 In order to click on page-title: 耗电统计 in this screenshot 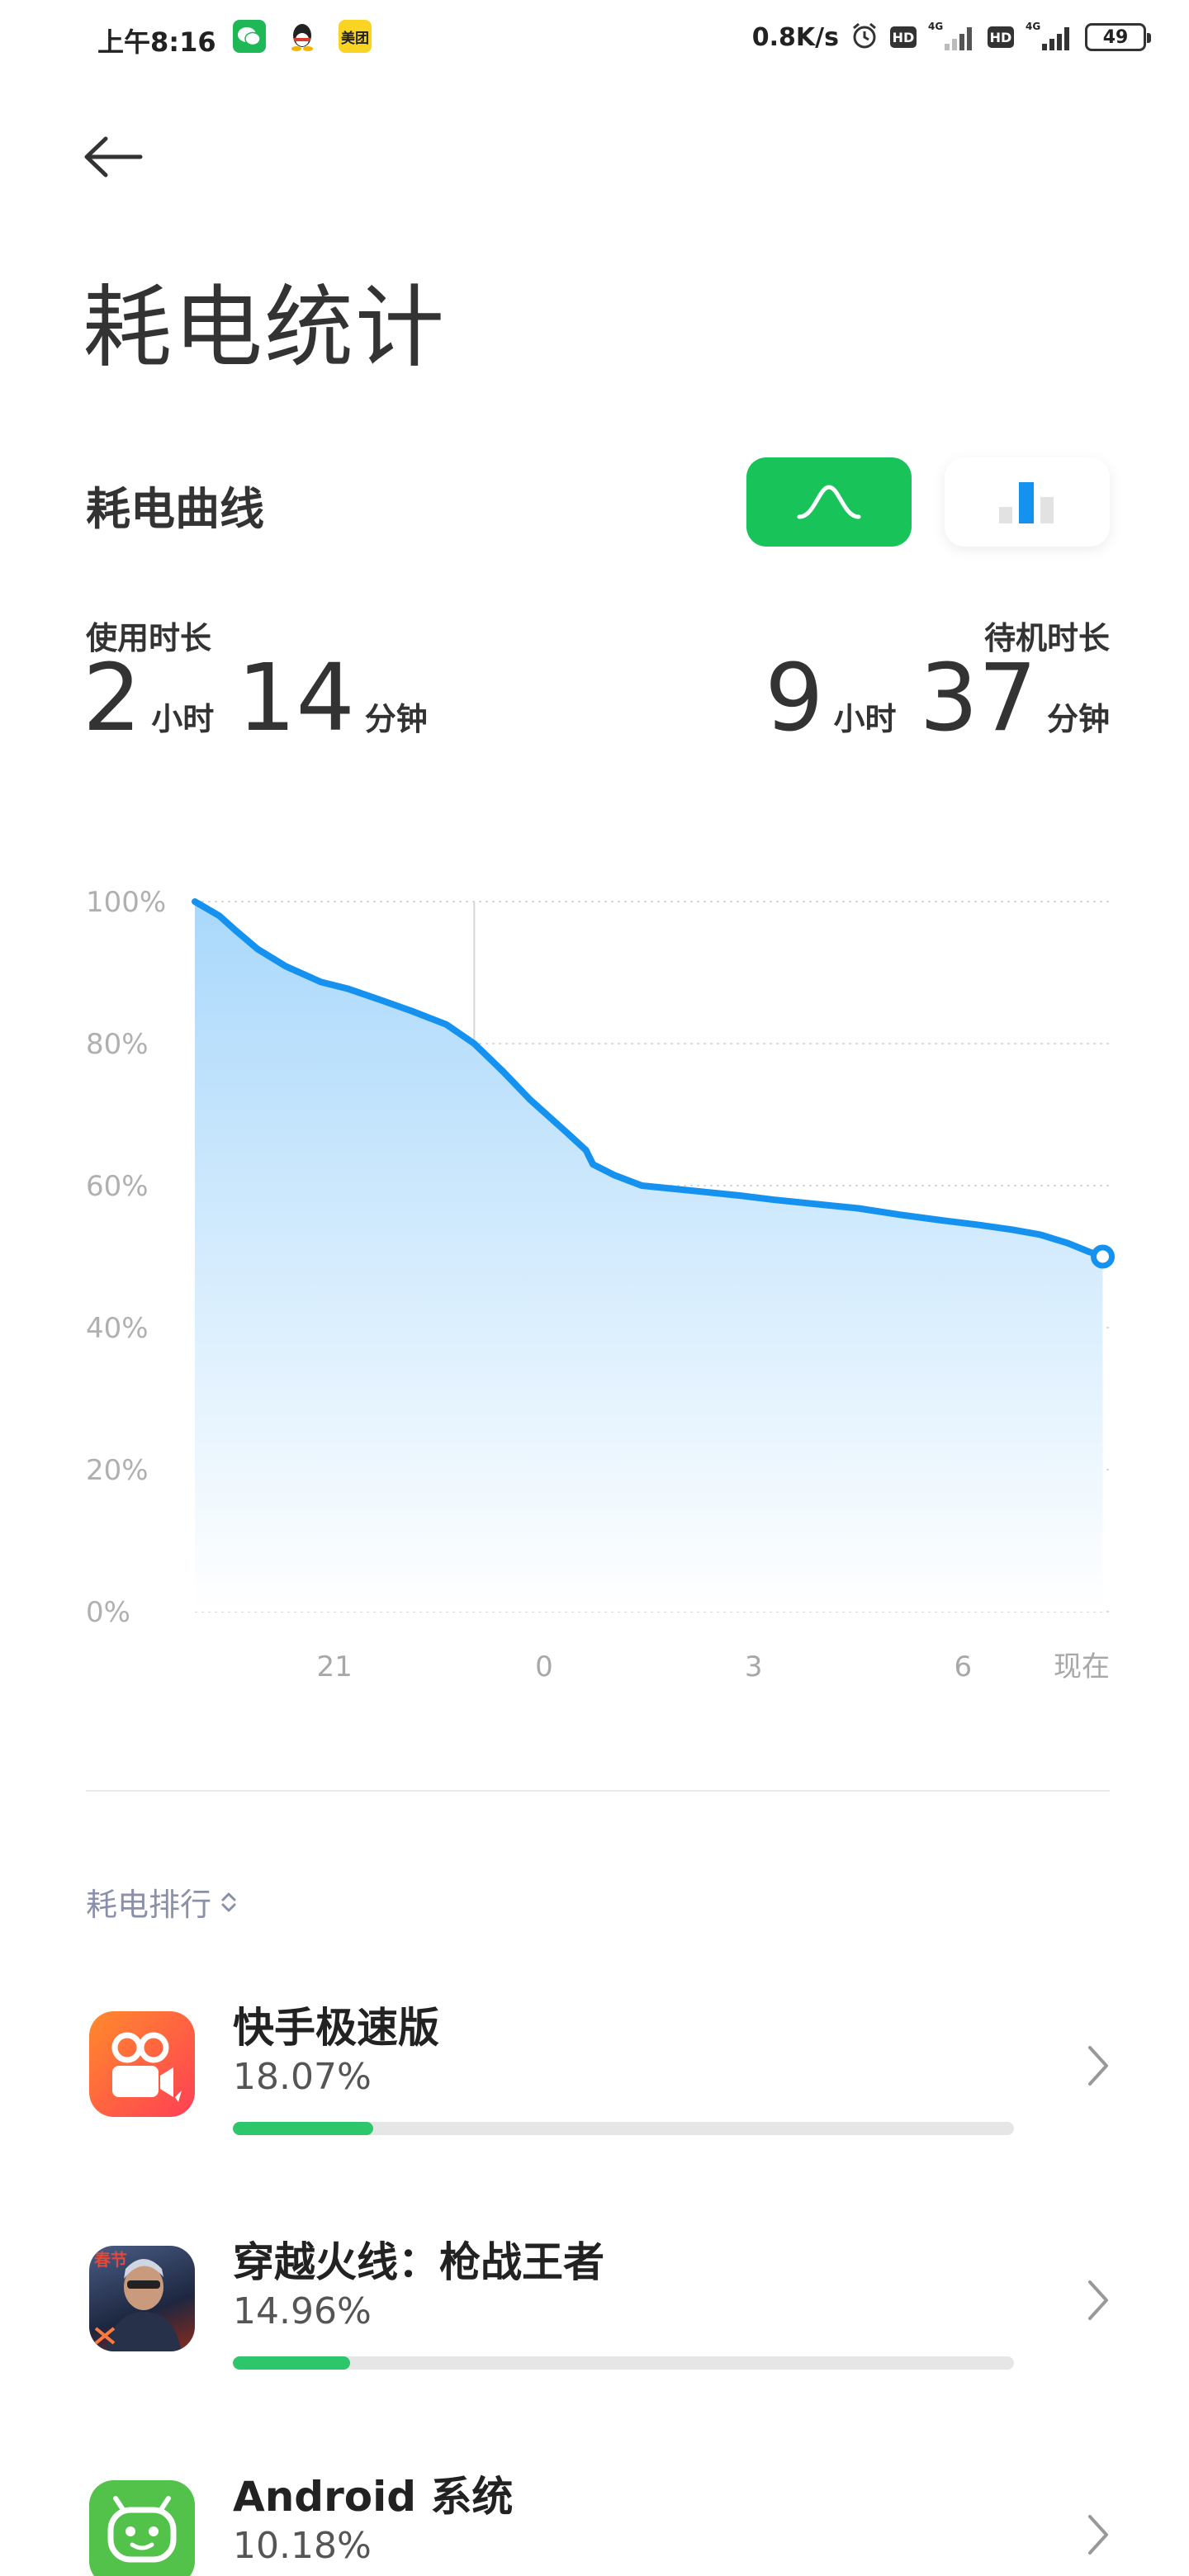, I will do `click(265, 328)`.